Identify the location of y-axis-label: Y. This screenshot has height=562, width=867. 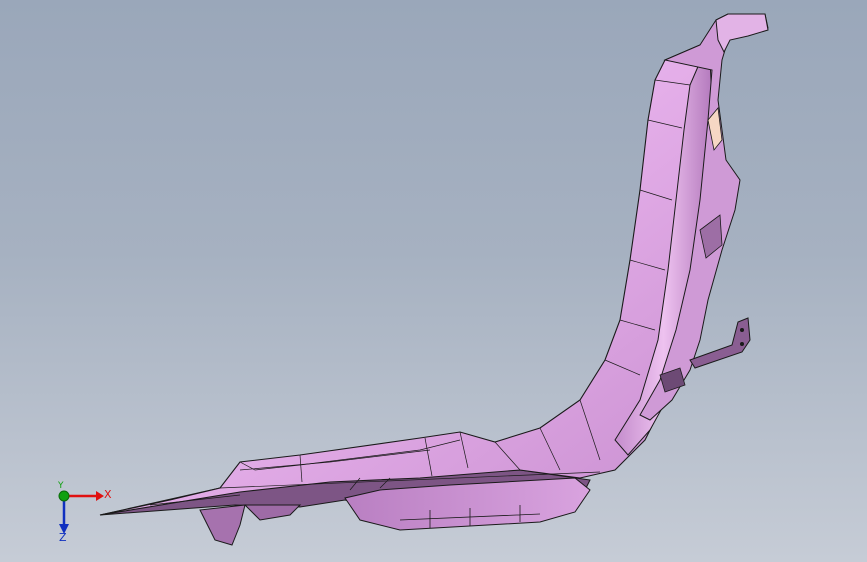
(61, 486).